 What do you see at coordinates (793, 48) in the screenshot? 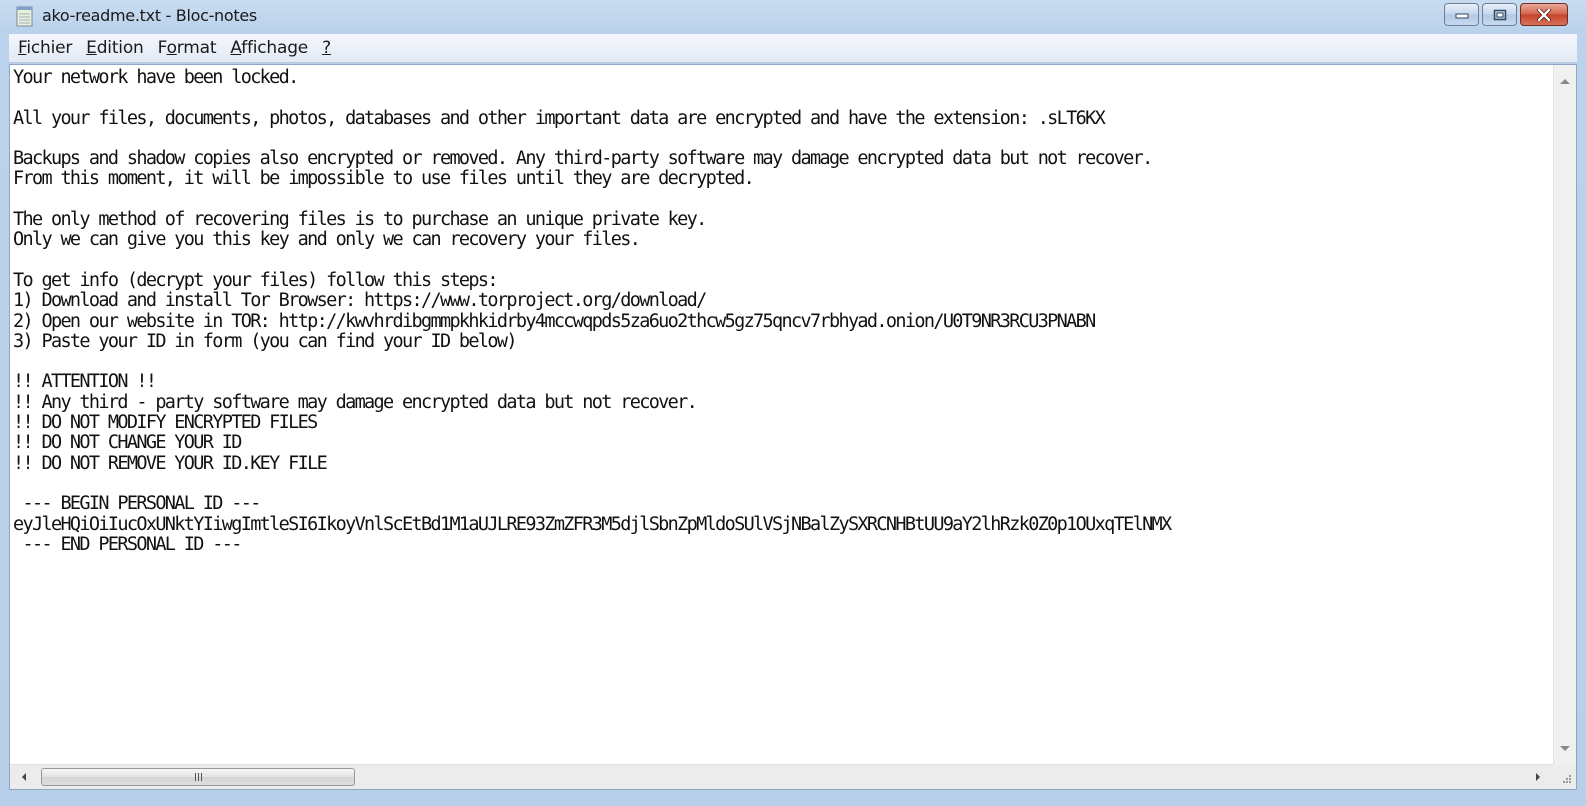
I see `menu-bar: Fichier Edition Format Affichage ?` at bounding box center [793, 48].